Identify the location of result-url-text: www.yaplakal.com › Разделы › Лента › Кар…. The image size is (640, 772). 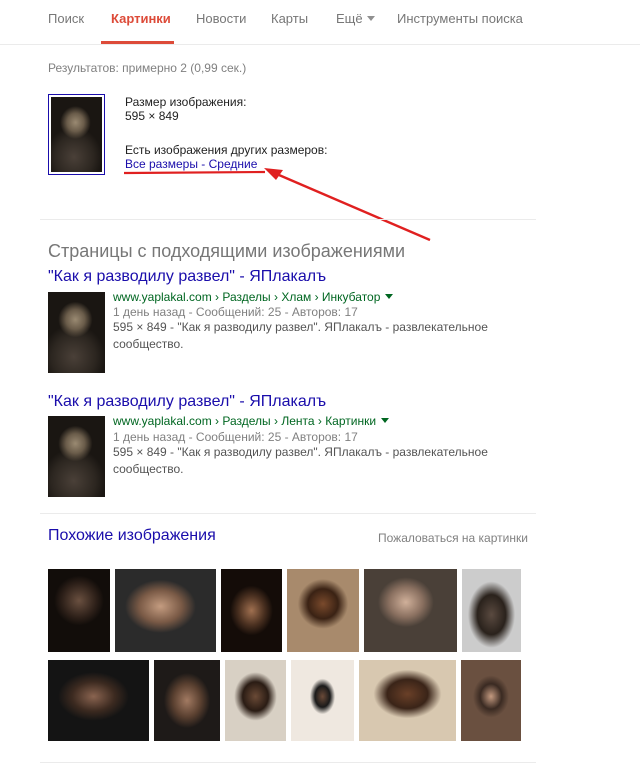
(245, 421).